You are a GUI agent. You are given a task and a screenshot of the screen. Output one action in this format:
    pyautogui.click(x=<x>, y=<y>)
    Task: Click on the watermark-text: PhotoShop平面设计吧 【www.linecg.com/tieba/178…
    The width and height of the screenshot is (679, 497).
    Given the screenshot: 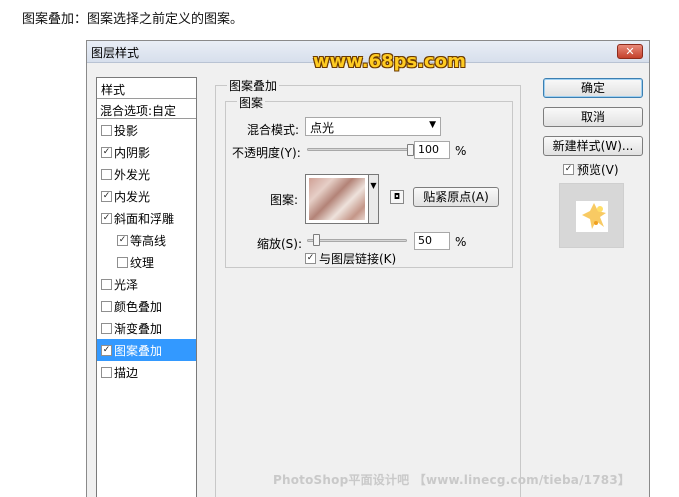 What is the action you would take?
    pyautogui.click(x=452, y=480)
    